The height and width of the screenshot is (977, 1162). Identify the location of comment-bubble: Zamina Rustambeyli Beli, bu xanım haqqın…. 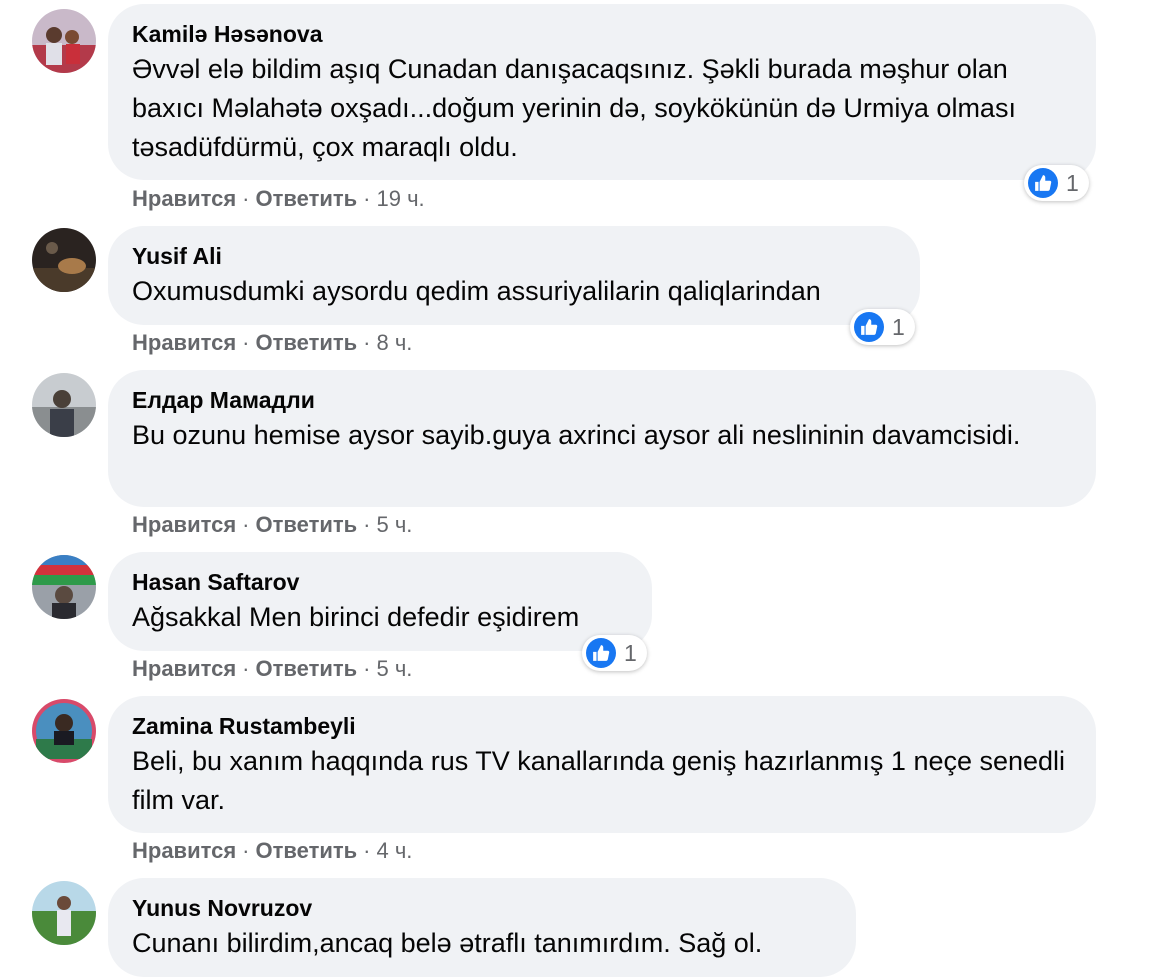
(602, 764).